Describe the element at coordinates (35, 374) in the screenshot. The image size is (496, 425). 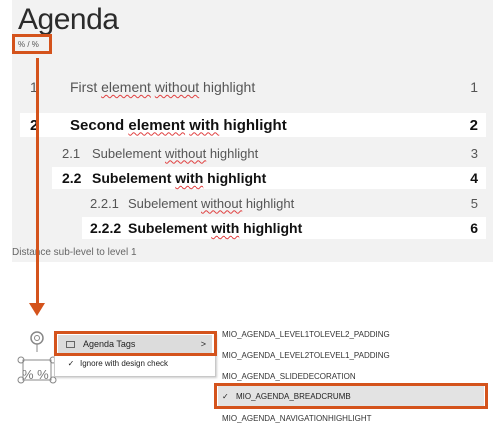
I see `percent-icon-text: % %` at that location.